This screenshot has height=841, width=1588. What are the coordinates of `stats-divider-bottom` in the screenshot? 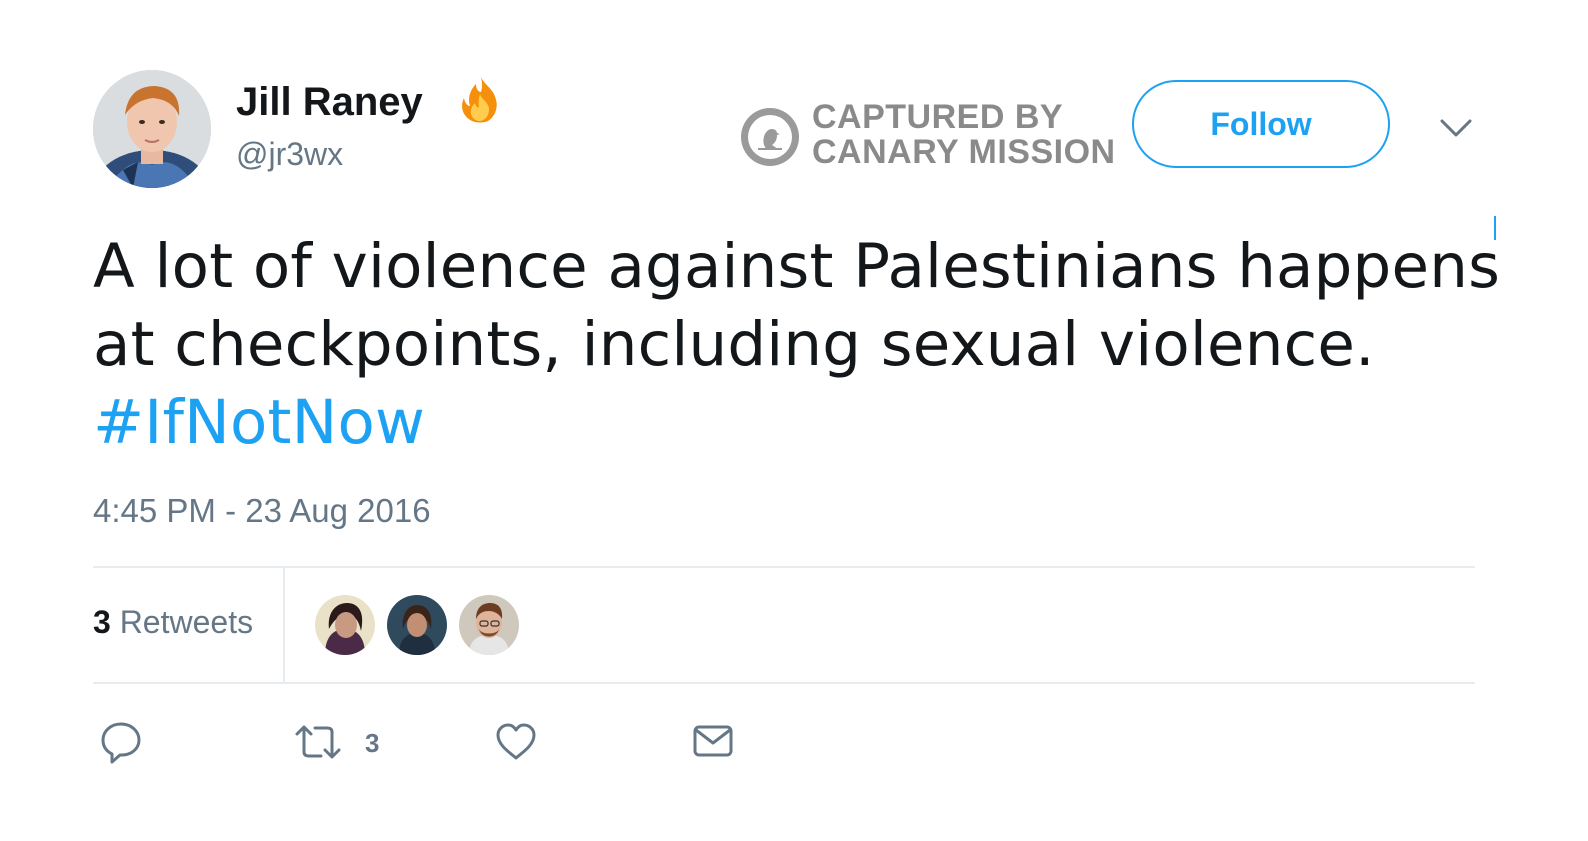 It's located at (784, 683).